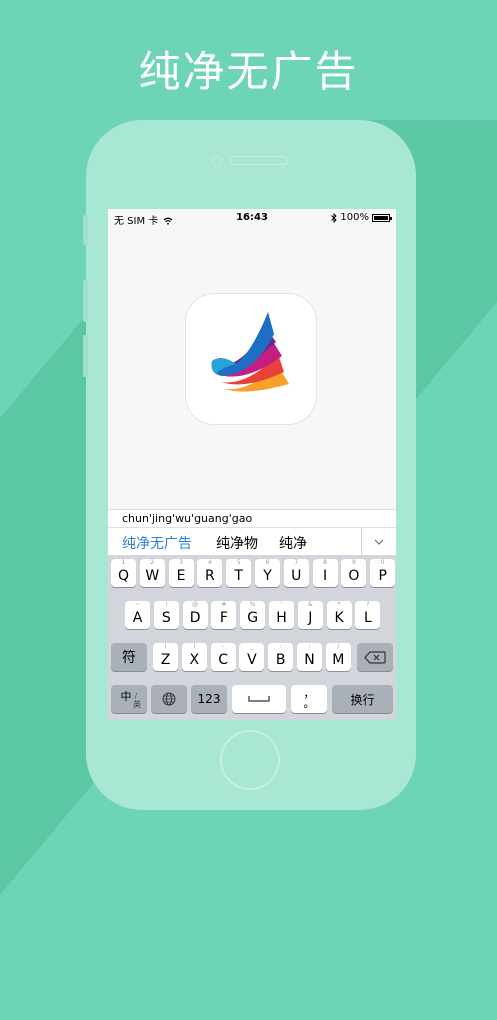 The height and width of the screenshot is (1020, 497). Describe the element at coordinates (123, 576) in the screenshot. I see `key-label: Q` at that location.